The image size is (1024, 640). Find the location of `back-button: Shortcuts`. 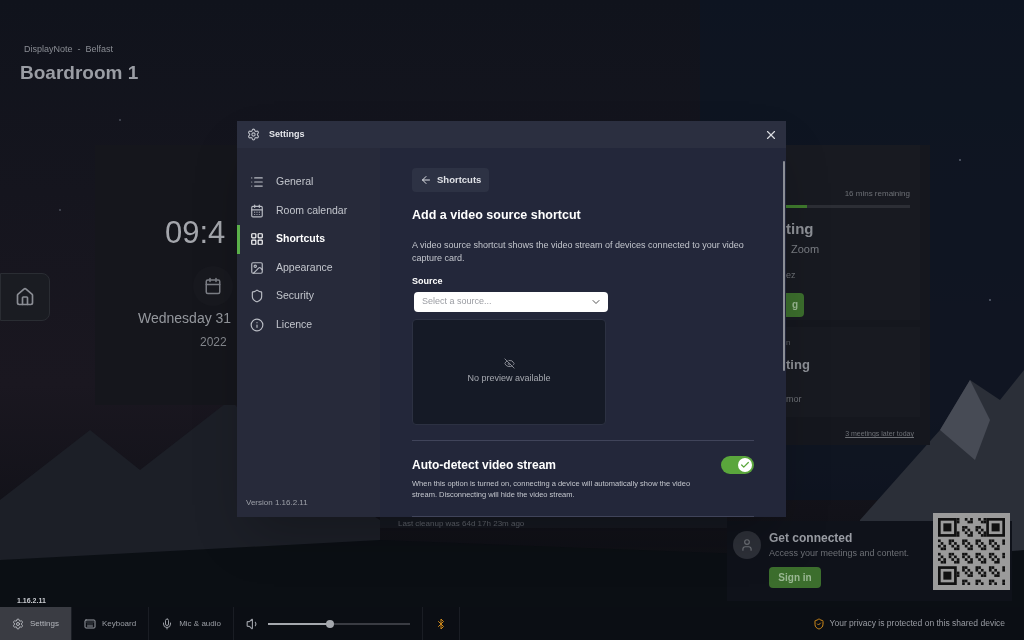

back-button: Shortcuts is located at coordinates (451, 180).